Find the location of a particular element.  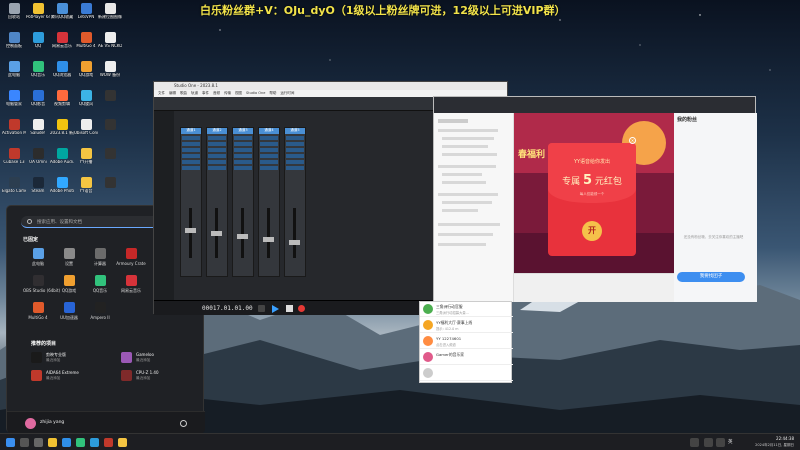

record-icon is located at coordinates (301, 308).